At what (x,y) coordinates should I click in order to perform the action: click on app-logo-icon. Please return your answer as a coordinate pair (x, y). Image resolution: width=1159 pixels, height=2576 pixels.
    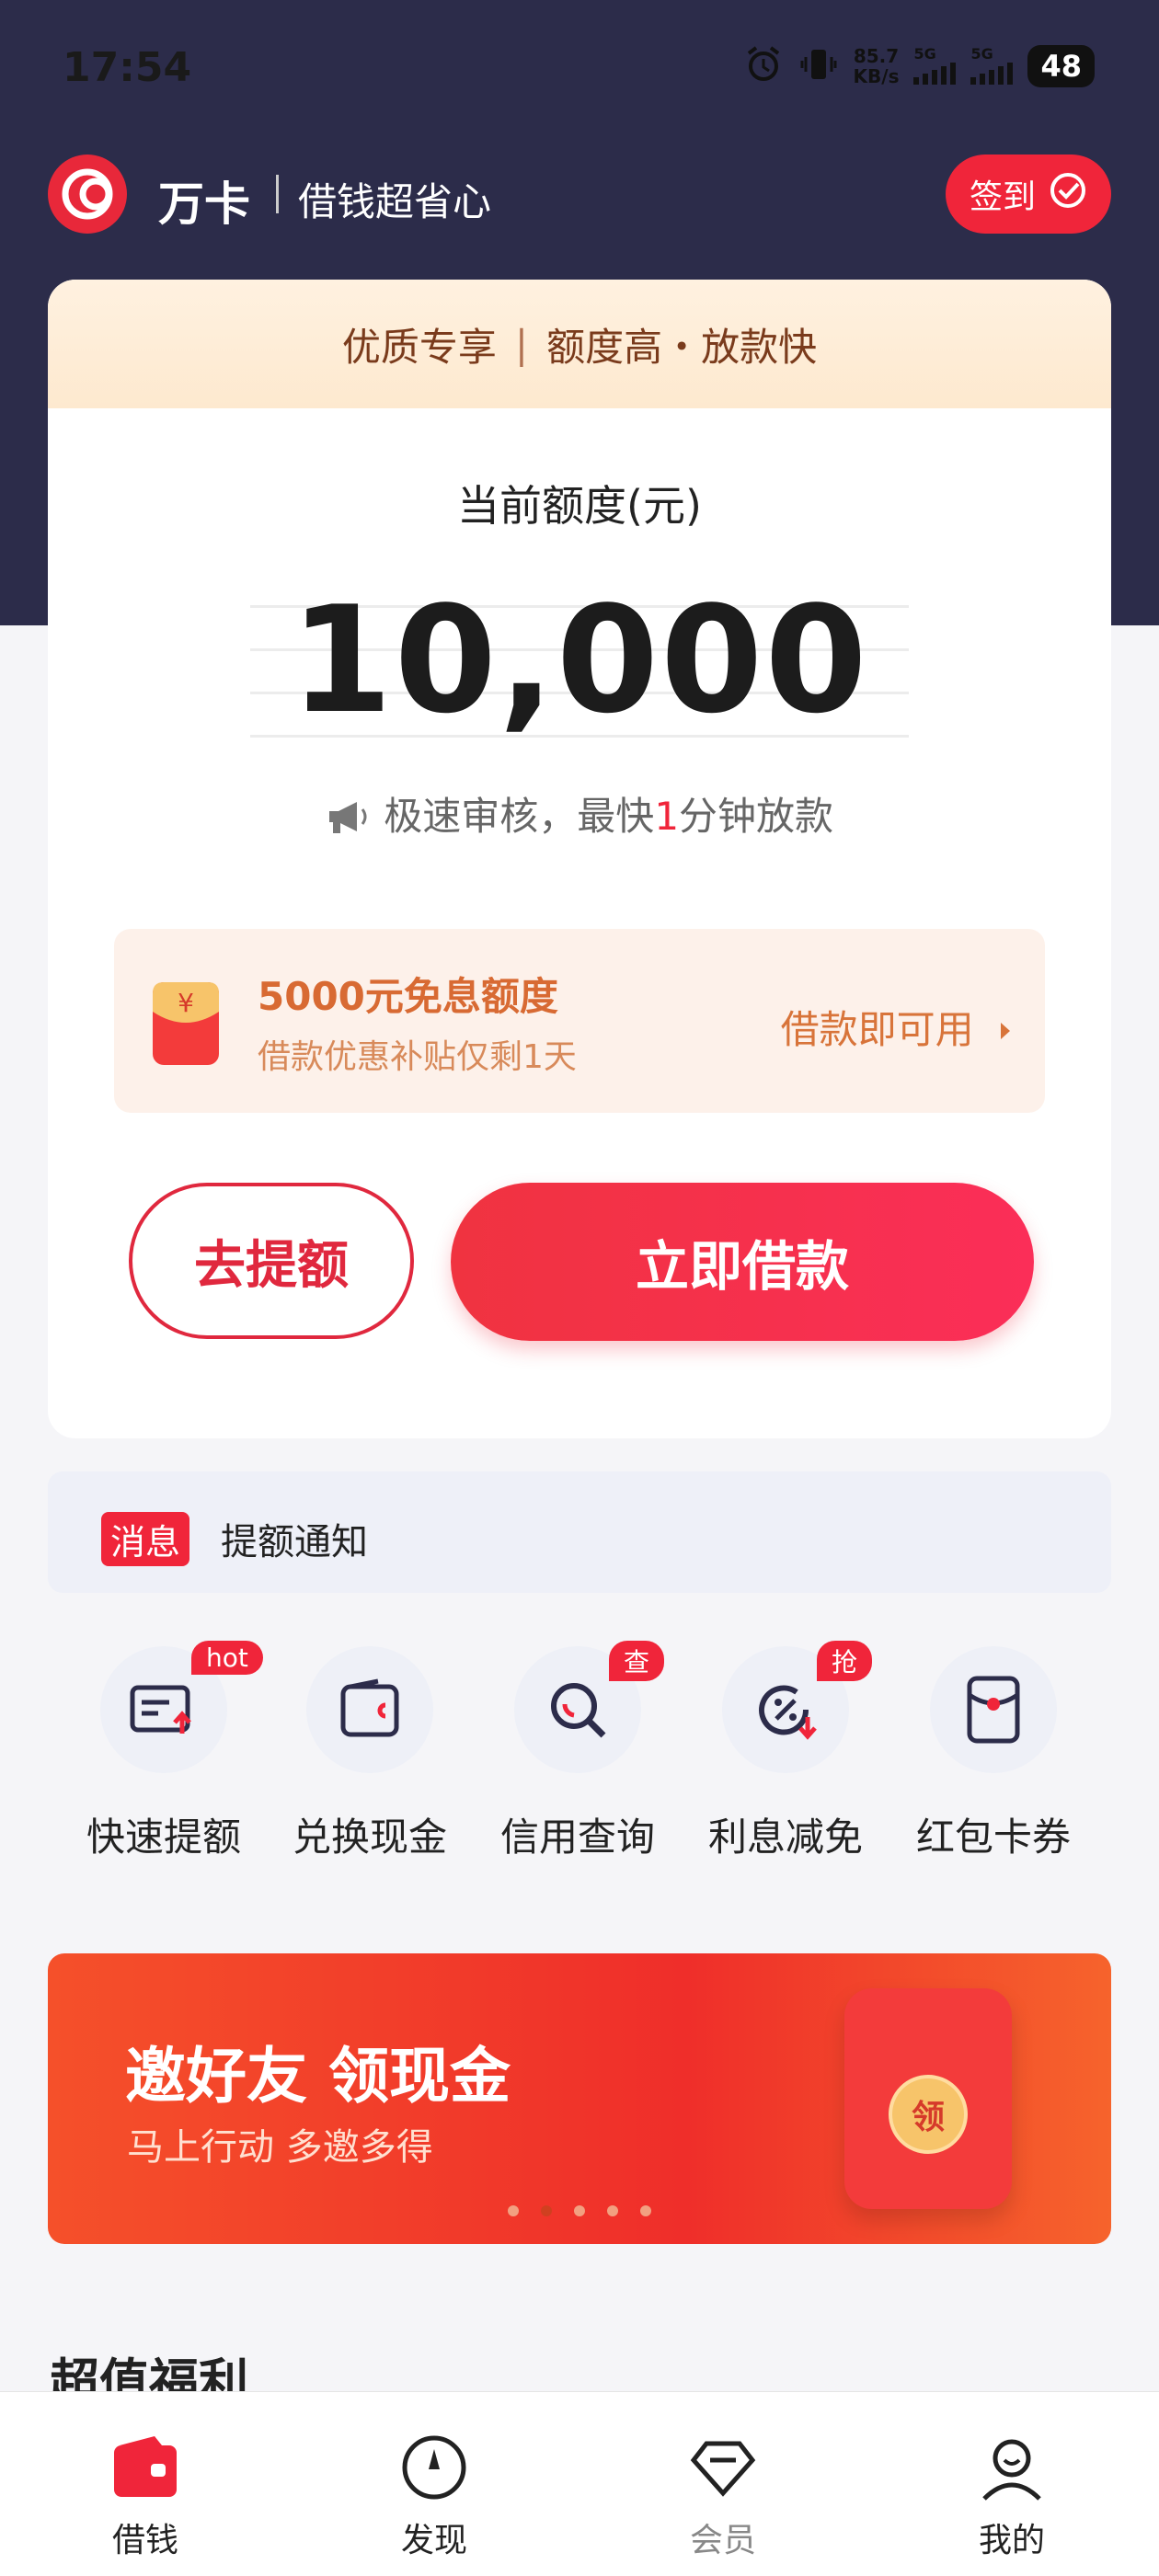
    Looking at the image, I should click on (87, 194).